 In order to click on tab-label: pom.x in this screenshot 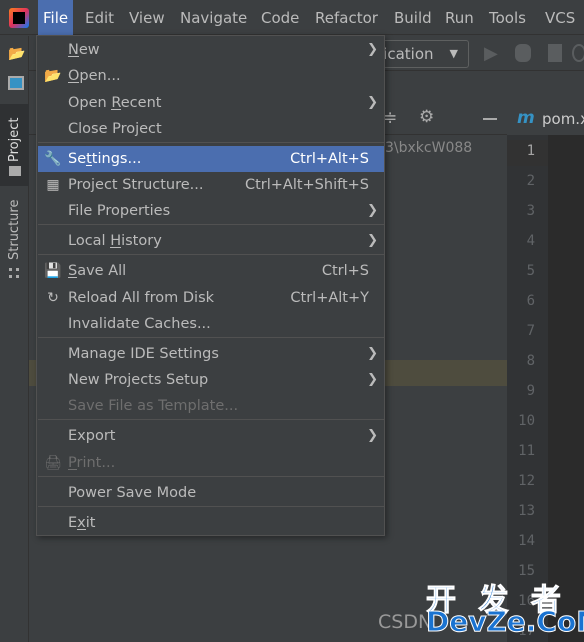, I will do `click(563, 119)`.